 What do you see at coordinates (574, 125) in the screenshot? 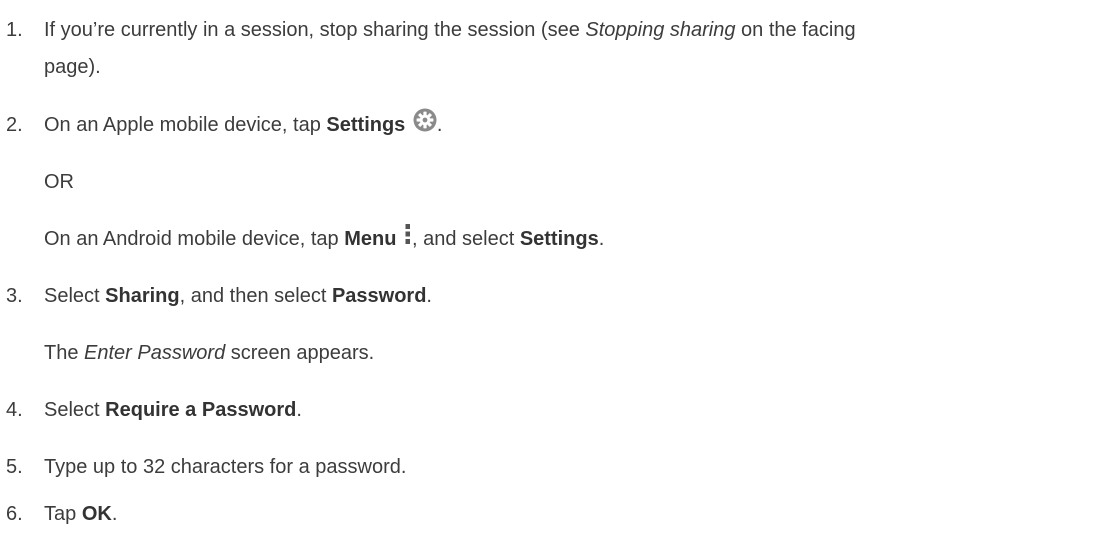
I see `step-text: On an Apple mobile device, tap Settings` at bounding box center [574, 125].